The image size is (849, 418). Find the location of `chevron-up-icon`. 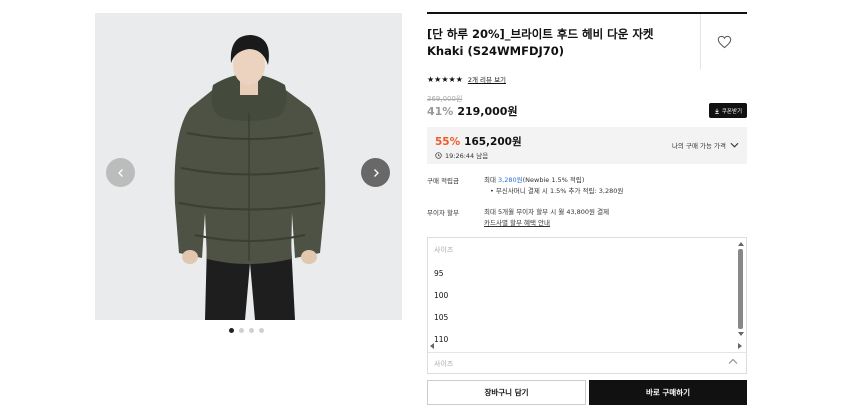

chevron-up-icon is located at coordinates (733, 361).